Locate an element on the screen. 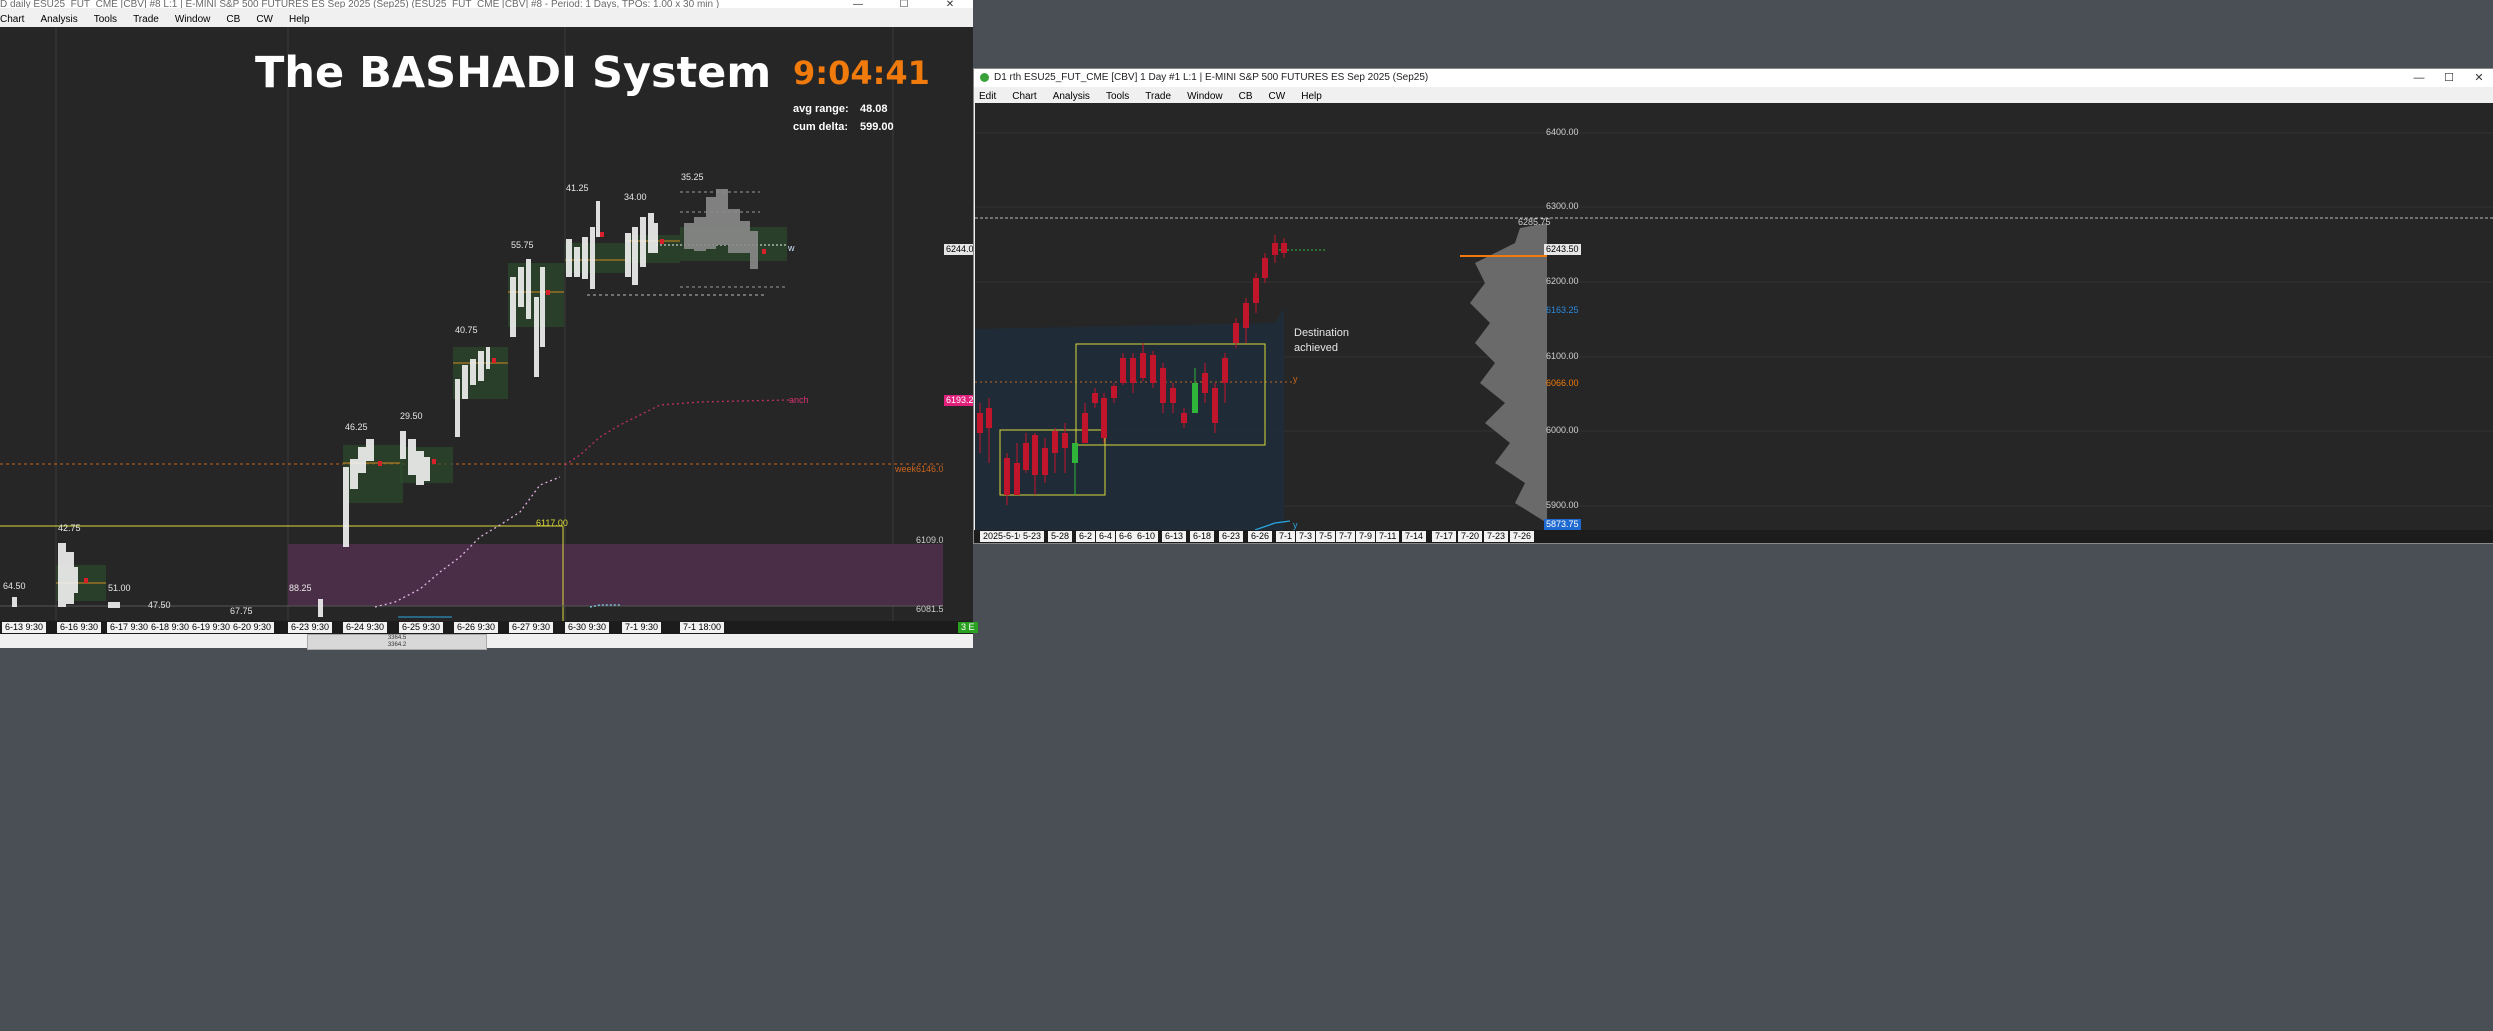  range-label: 34.00 is located at coordinates (635, 197).